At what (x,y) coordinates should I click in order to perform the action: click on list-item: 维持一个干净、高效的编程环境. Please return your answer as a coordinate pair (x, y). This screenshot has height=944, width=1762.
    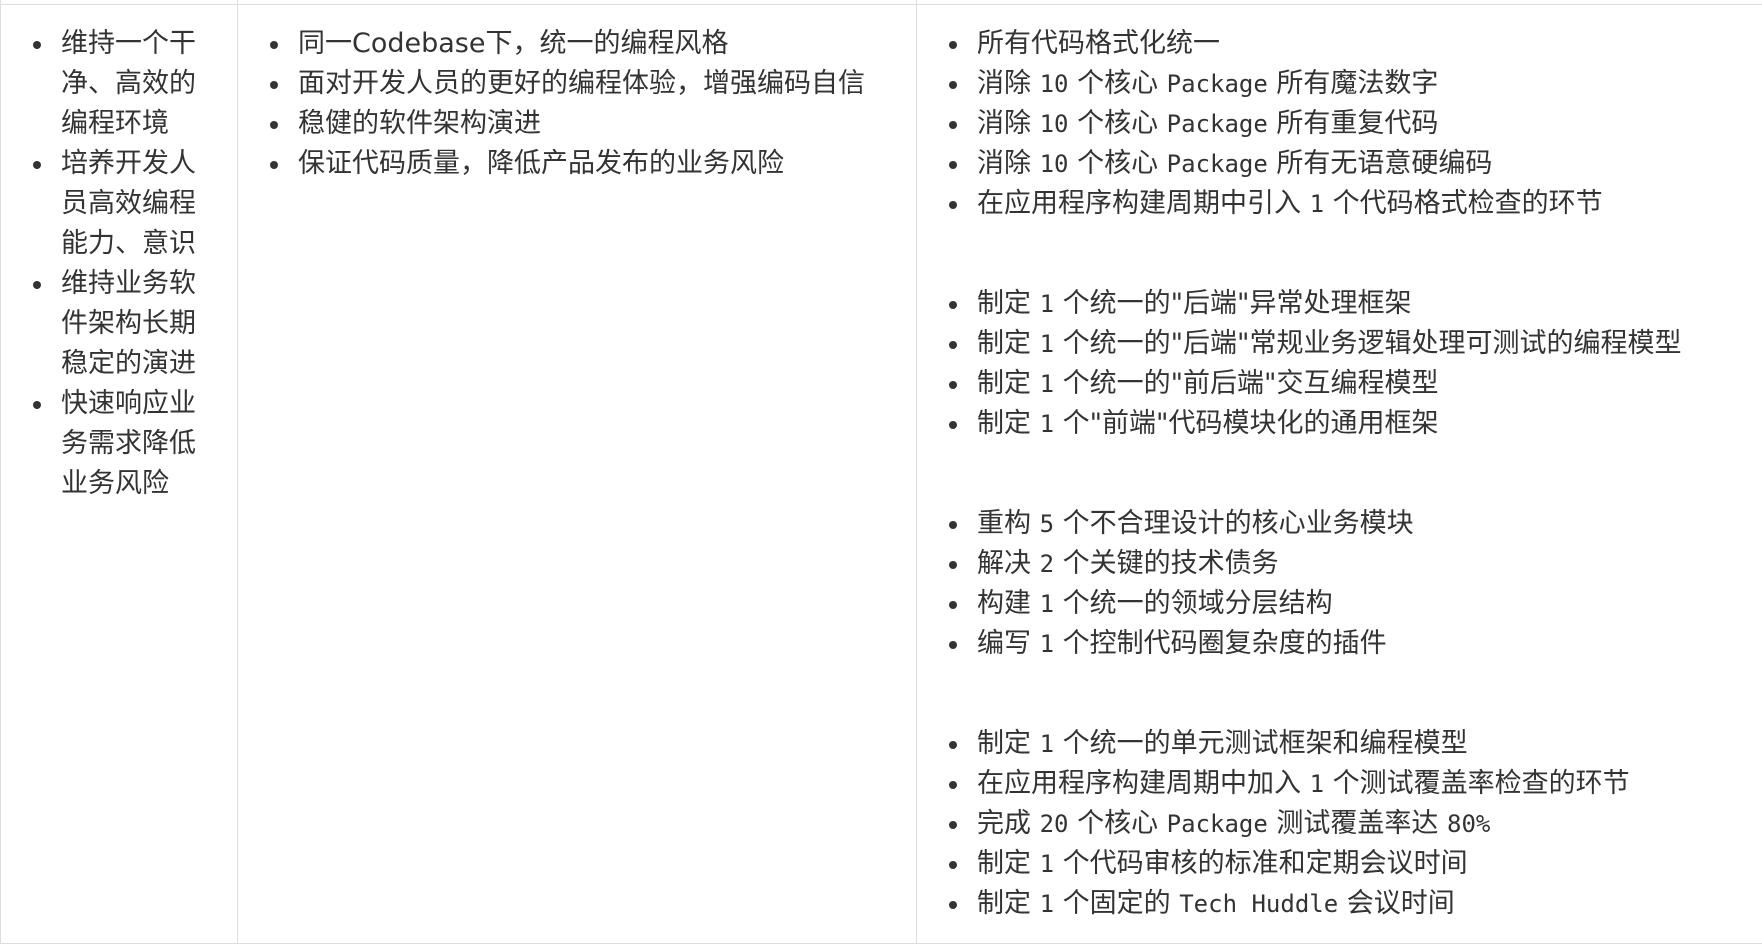
    Looking at the image, I should click on (110, 84).